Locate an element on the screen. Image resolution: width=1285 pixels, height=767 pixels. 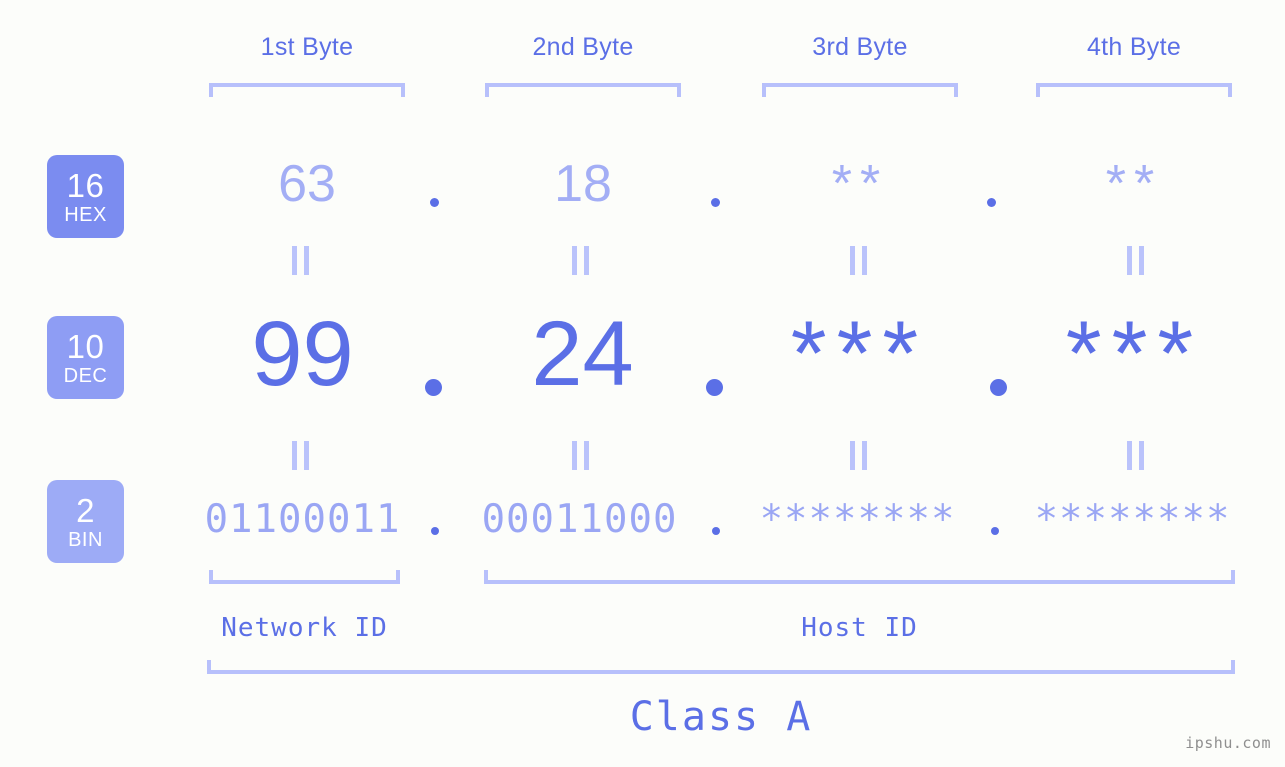
base-badge-hex-label: HEX is located at coordinates (85, 214).